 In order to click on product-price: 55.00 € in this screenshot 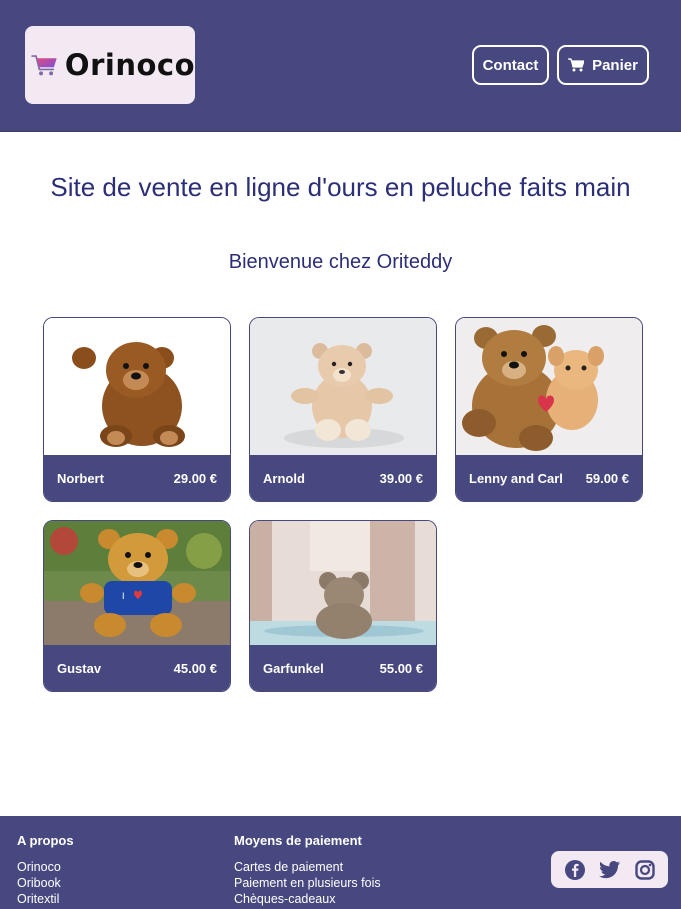, I will do `click(401, 668)`.